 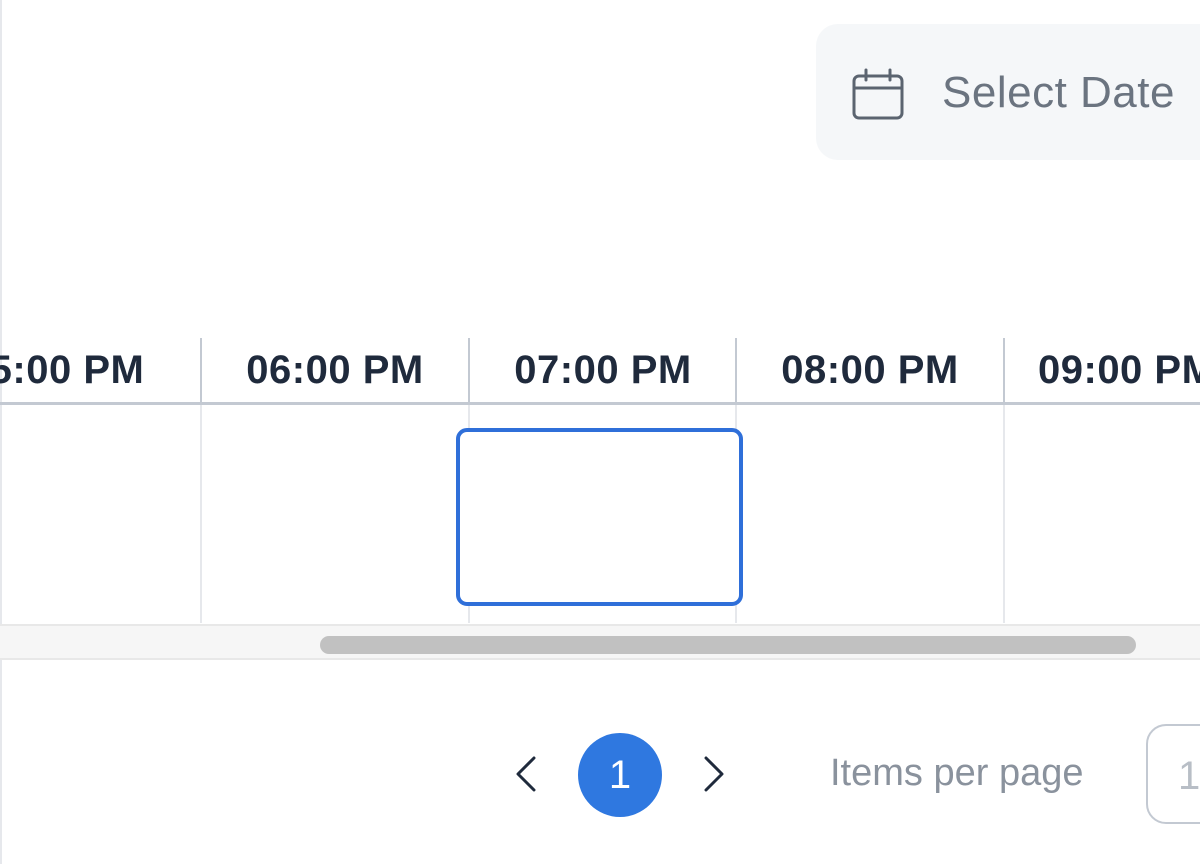 I want to click on date-picker-label: Select Date, so click(x=1058, y=92).